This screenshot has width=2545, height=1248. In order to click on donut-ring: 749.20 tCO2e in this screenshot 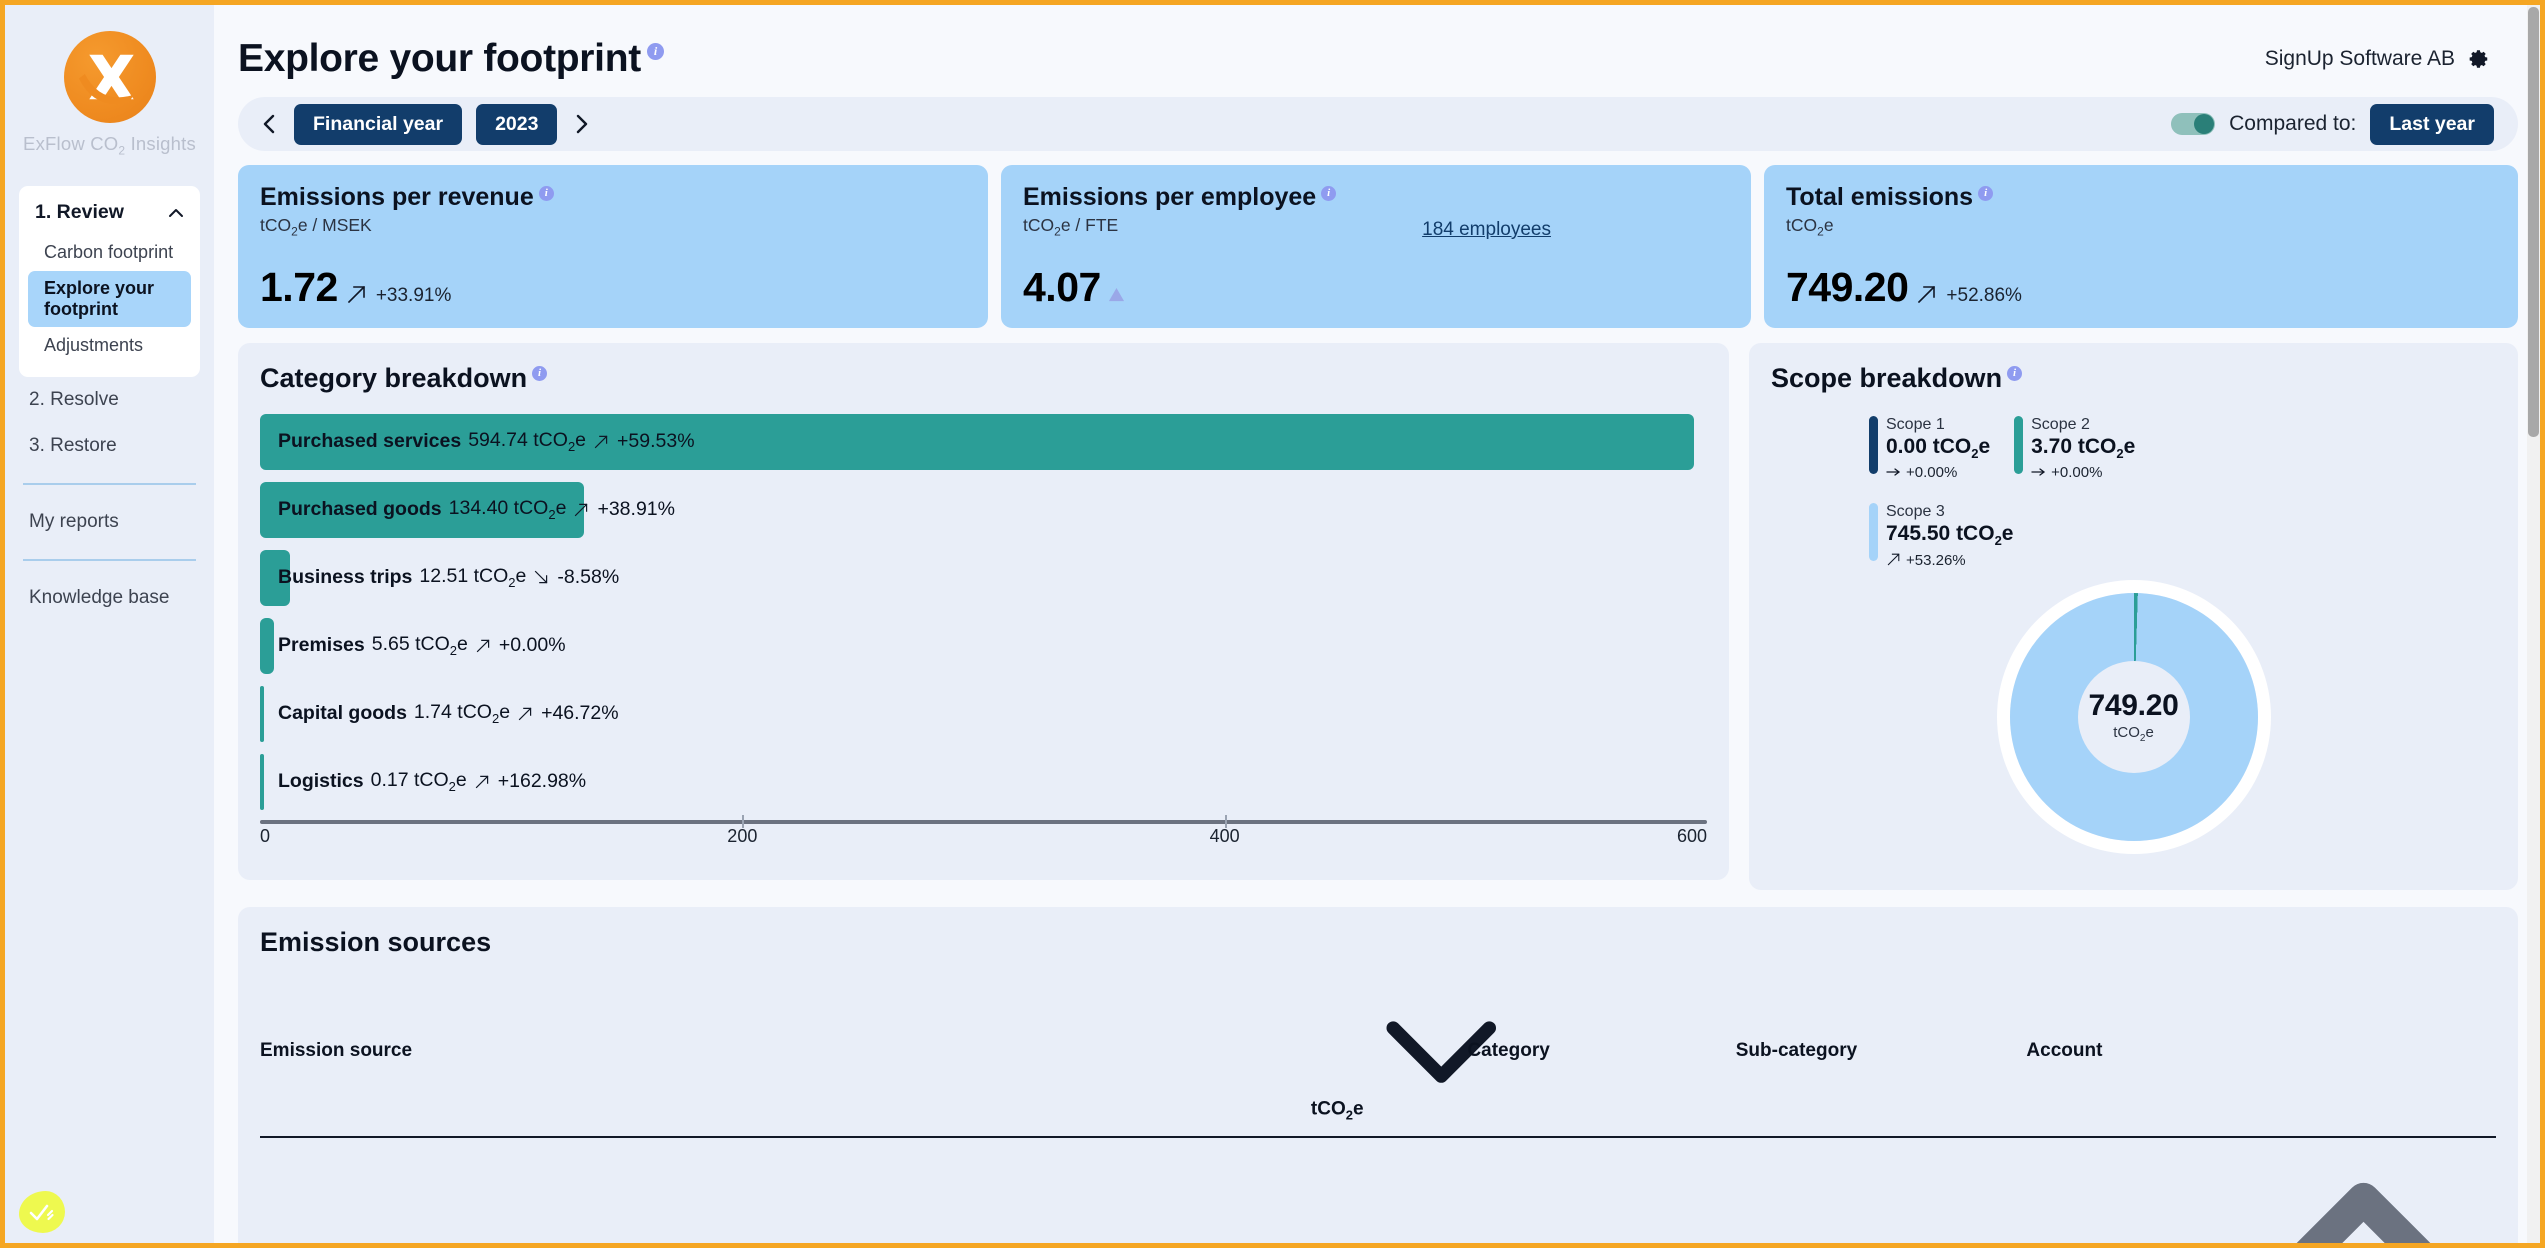, I will do `click(2133, 716)`.